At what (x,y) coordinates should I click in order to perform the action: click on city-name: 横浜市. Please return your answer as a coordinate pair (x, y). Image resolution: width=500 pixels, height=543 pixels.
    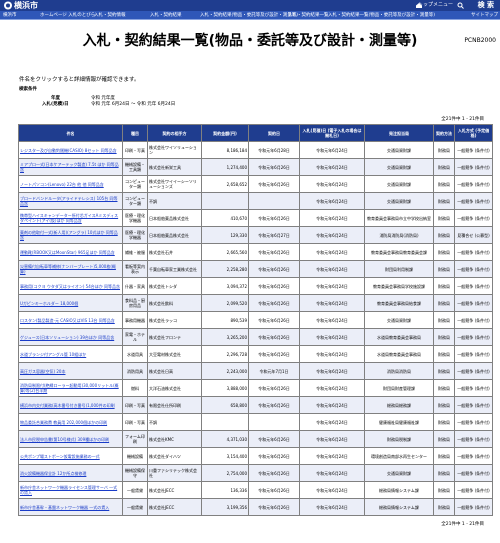
    Looking at the image, I should click on (26, 5).